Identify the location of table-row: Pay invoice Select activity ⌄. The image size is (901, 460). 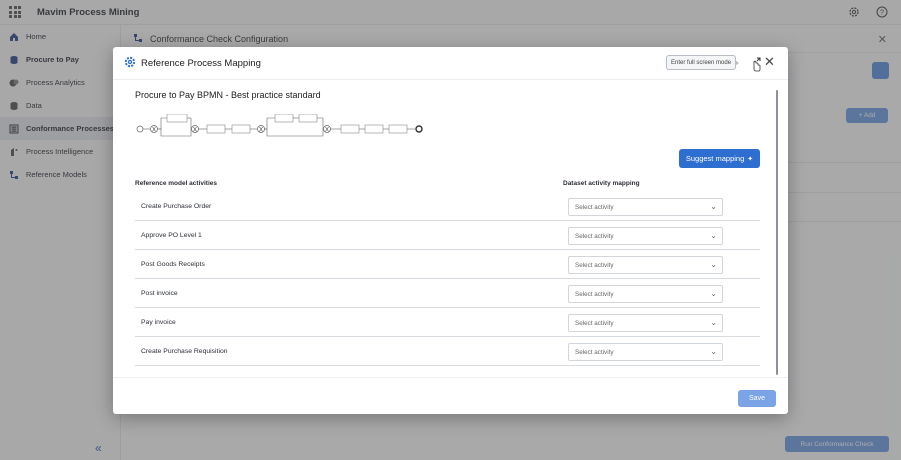
(447, 322).